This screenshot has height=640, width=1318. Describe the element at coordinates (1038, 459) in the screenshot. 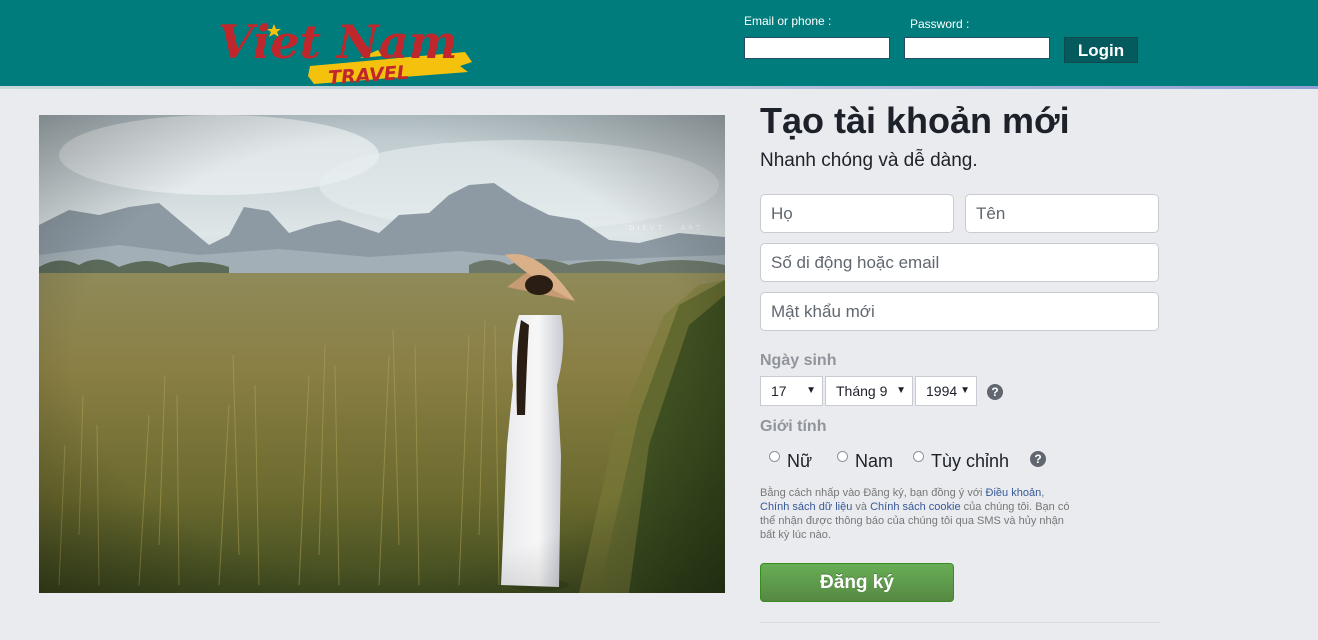

I see `gender-help-icon: ?` at that location.